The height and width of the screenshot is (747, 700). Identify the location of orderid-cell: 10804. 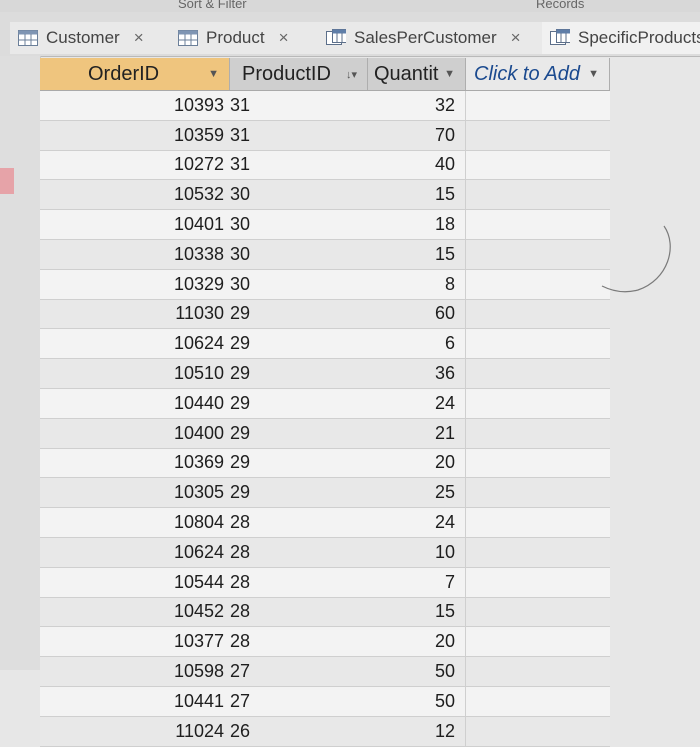
(135, 522).